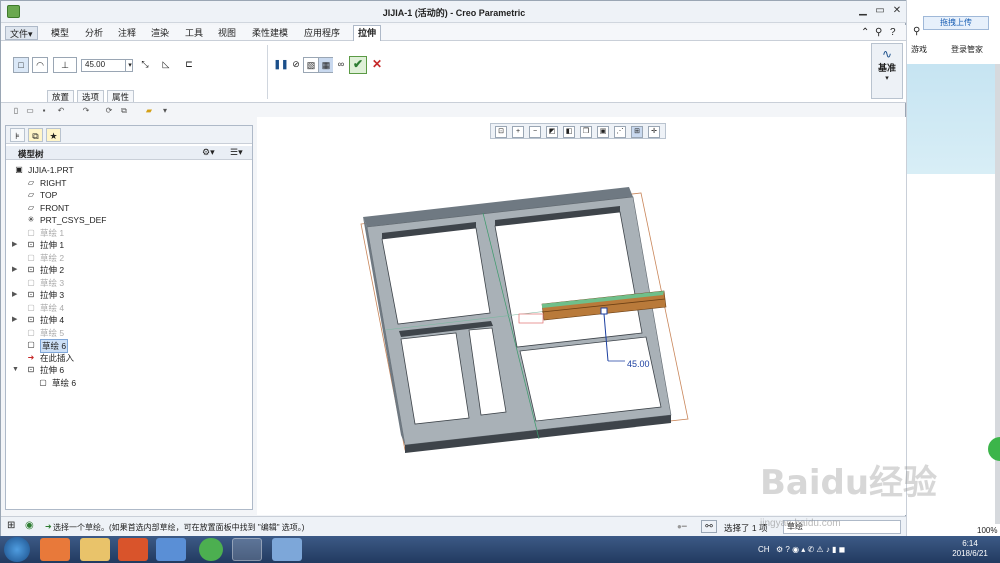 Image resolution: width=1000 pixels, height=563 pixels. Describe the element at coordinates (208, 152) in the screenshot. I see `tree-settings-icon: ⚙▾` at that location.